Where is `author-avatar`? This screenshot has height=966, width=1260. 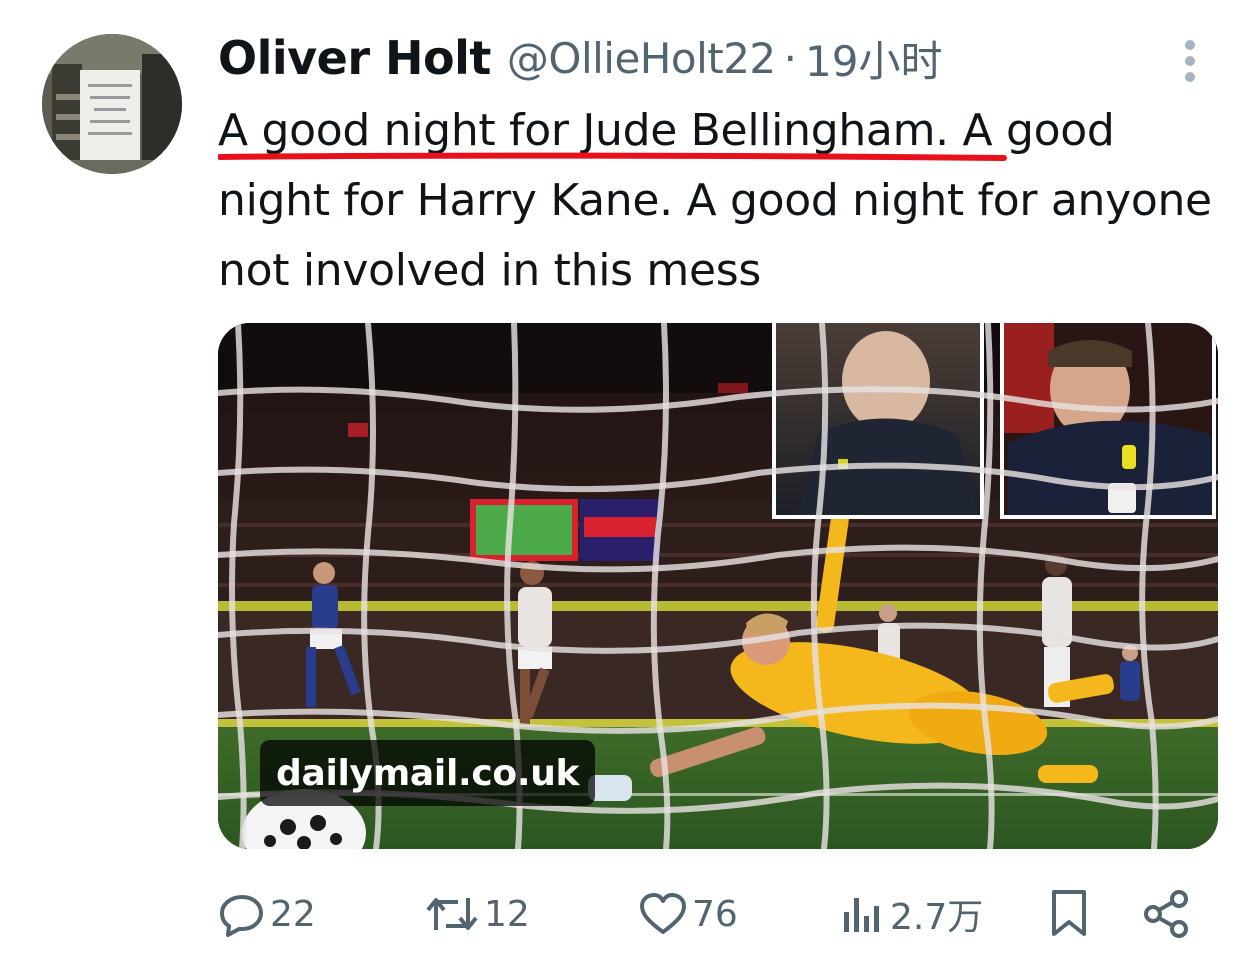 author-avatar is located at coordinates (112, 104).